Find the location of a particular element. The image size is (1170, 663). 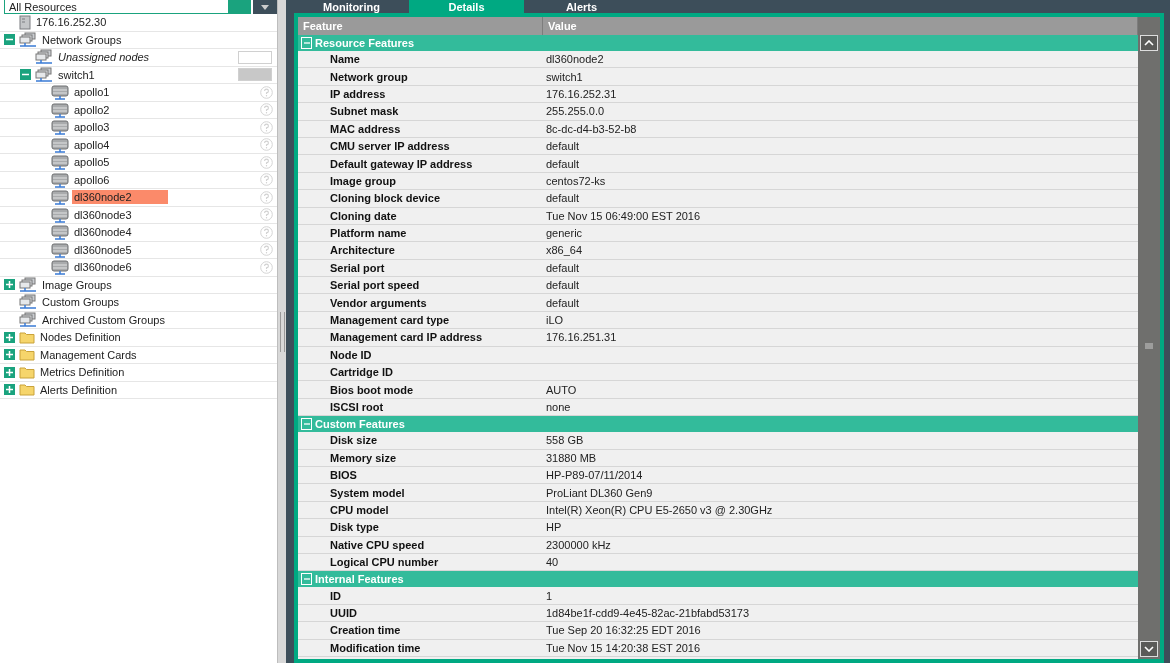

scroll-down-button is located at coordinates (1149, 649).